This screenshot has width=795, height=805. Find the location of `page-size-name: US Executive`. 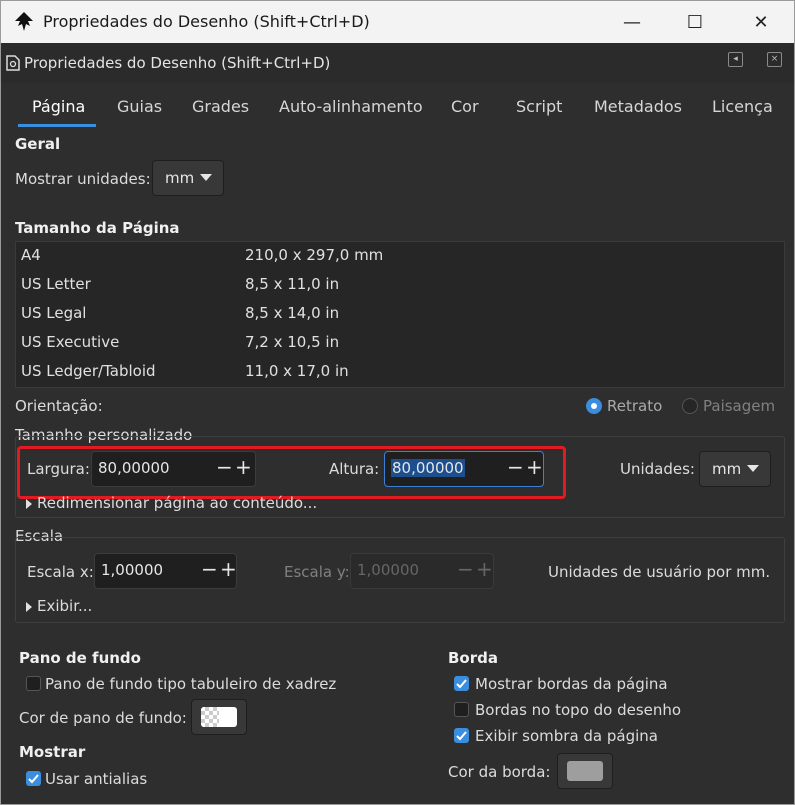

page-size-name: US Executive is located at coordinates (70, 342).